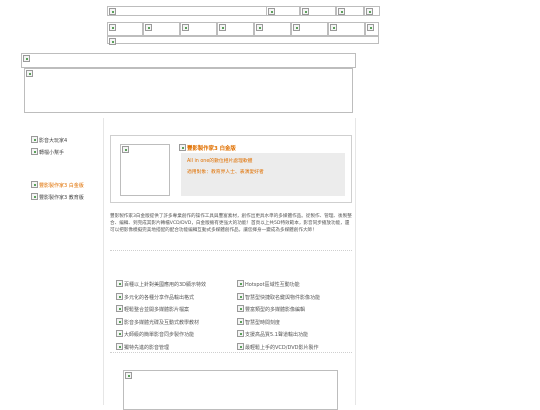 This screenshot has width=540, height=410. Describe the element at coordinates (355, 261) in the screenshot. I see `column-divider-right` at that location.